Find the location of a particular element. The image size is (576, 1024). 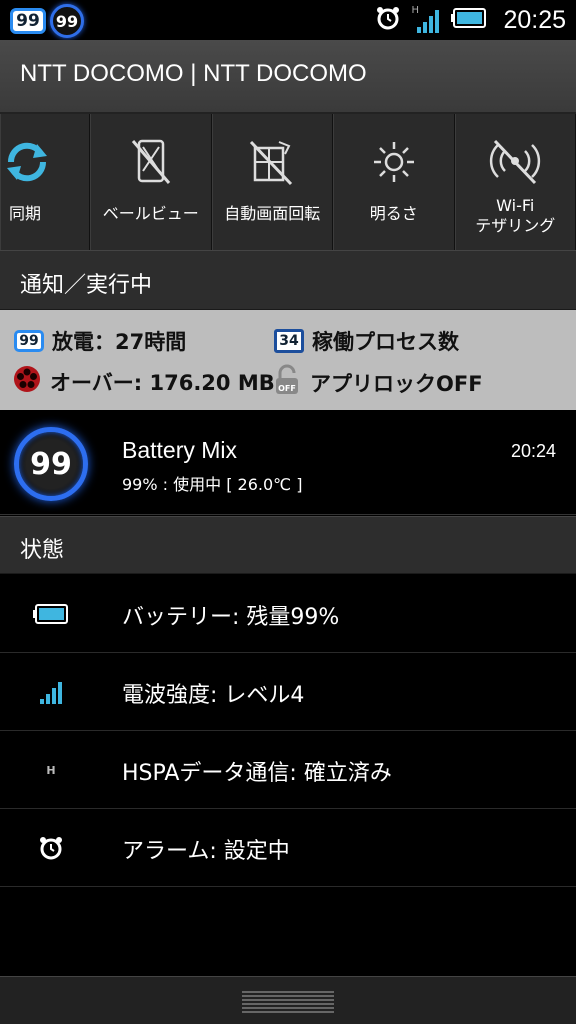

discharge-text: 放電：27時間 is located at coordinates (119, 342).